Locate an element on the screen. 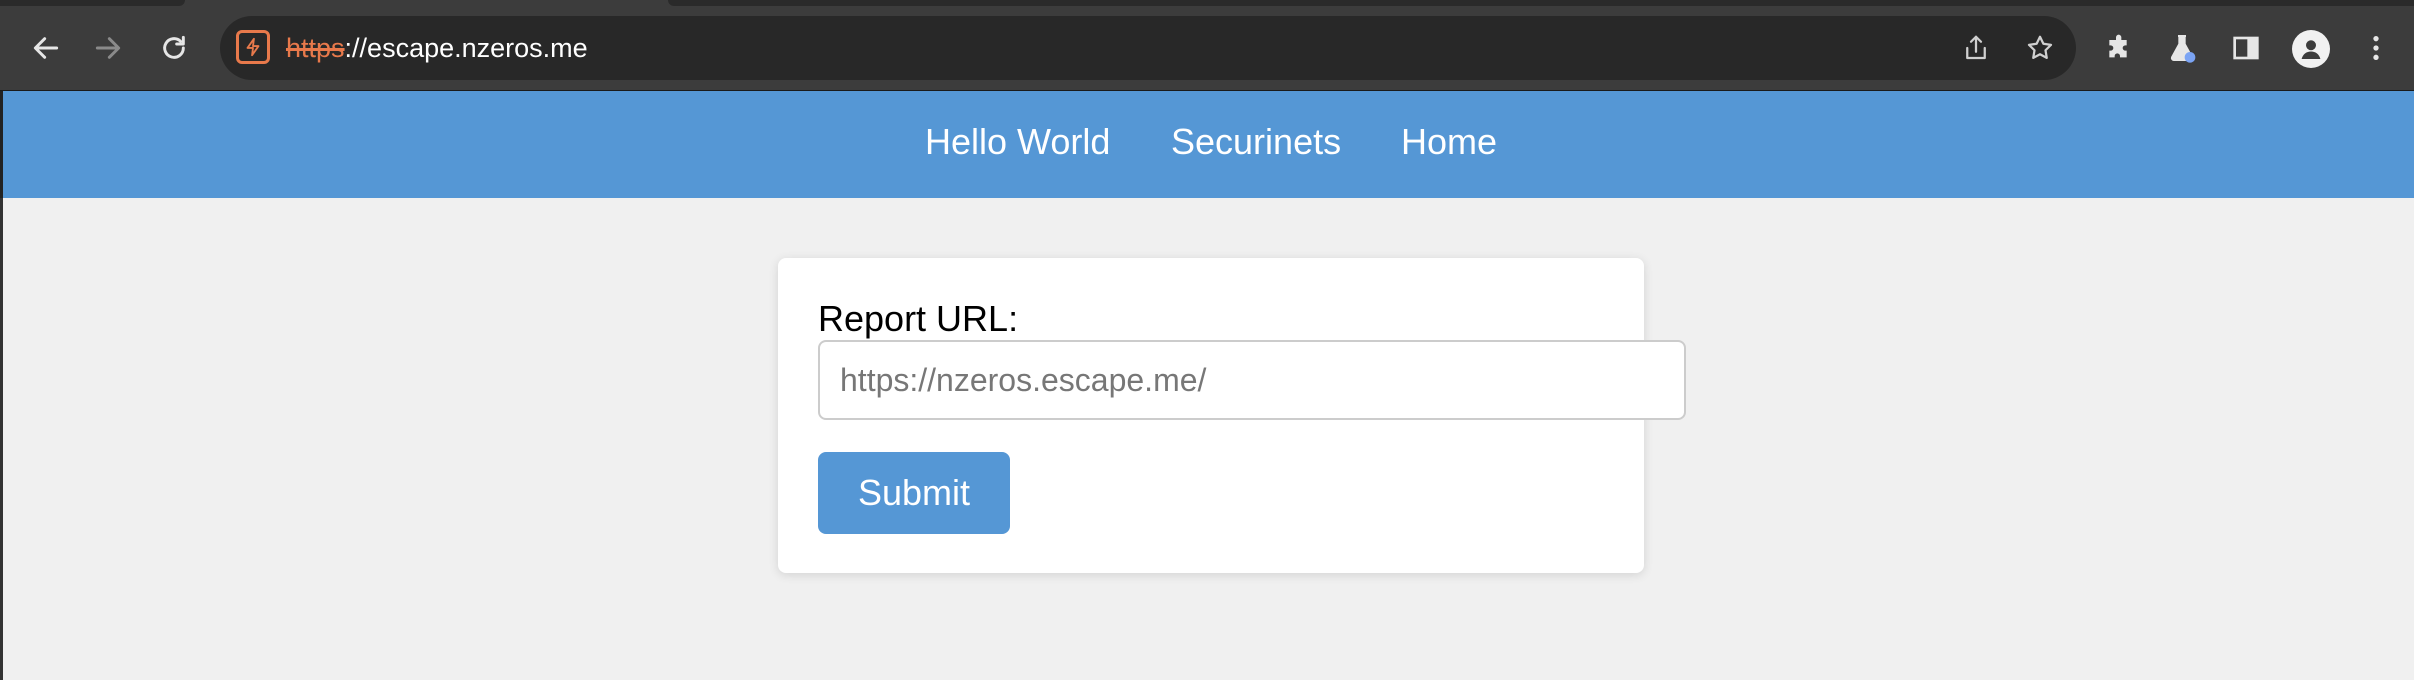 This screenshot has height=680, width=2414. share-button is located at coordinates (1976, 48).